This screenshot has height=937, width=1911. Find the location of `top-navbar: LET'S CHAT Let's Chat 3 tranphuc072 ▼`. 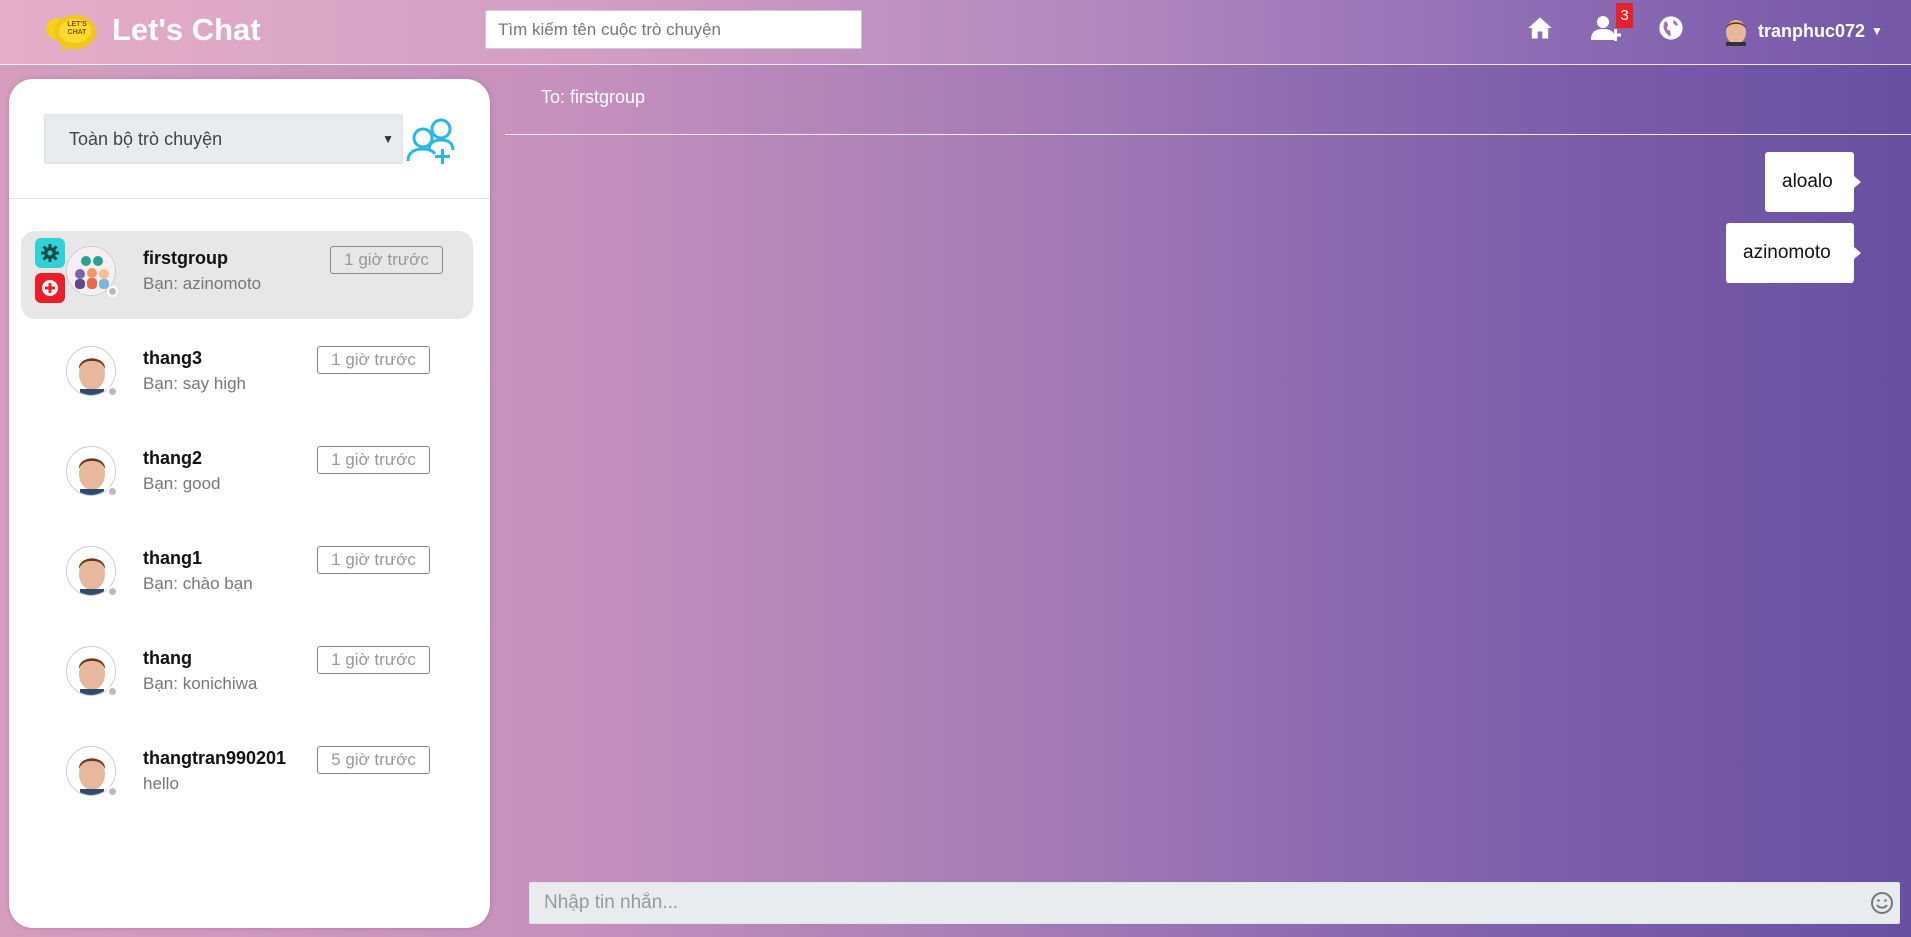

top-navbar: LET'S CHAT Let's Chat 3 tranphuc072 ▼ is located at coordinates (955, 32).